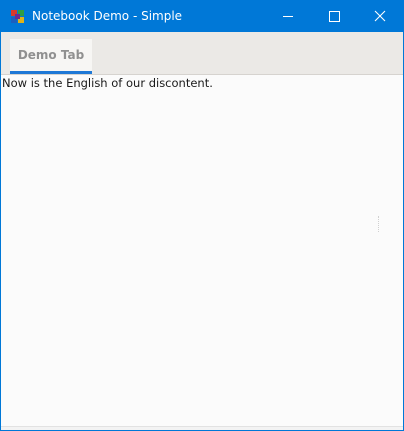 This screenshot has height=431, width=404. Describe the element at coordinates (202, 428) in the screenshot. I see `bottom-edge` at that location.